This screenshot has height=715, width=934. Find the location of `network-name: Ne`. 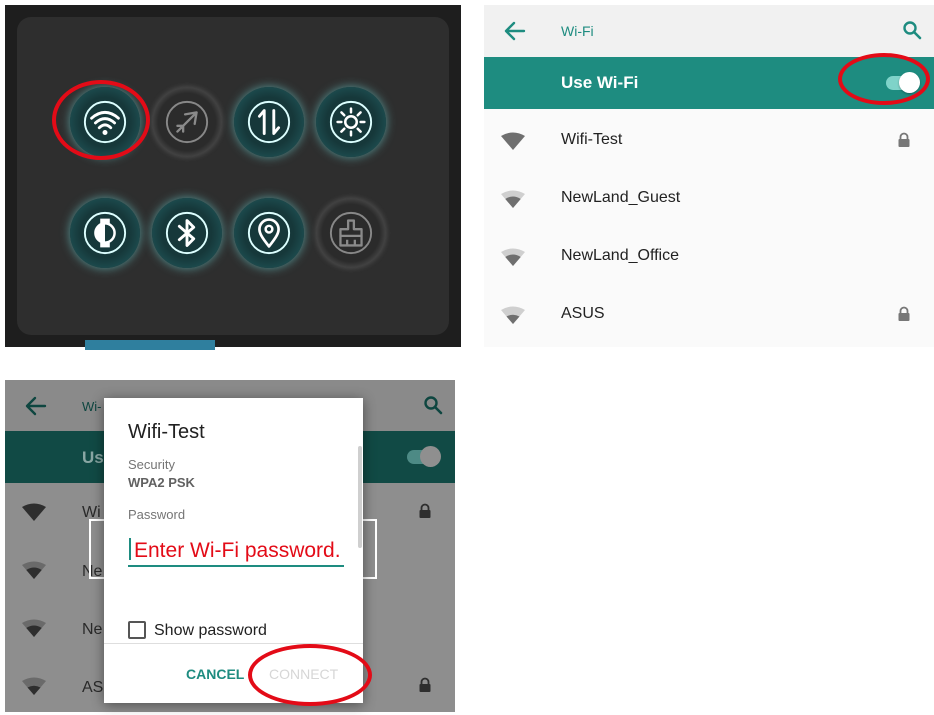

network-name: Ne is located at coordinates (92, 629).